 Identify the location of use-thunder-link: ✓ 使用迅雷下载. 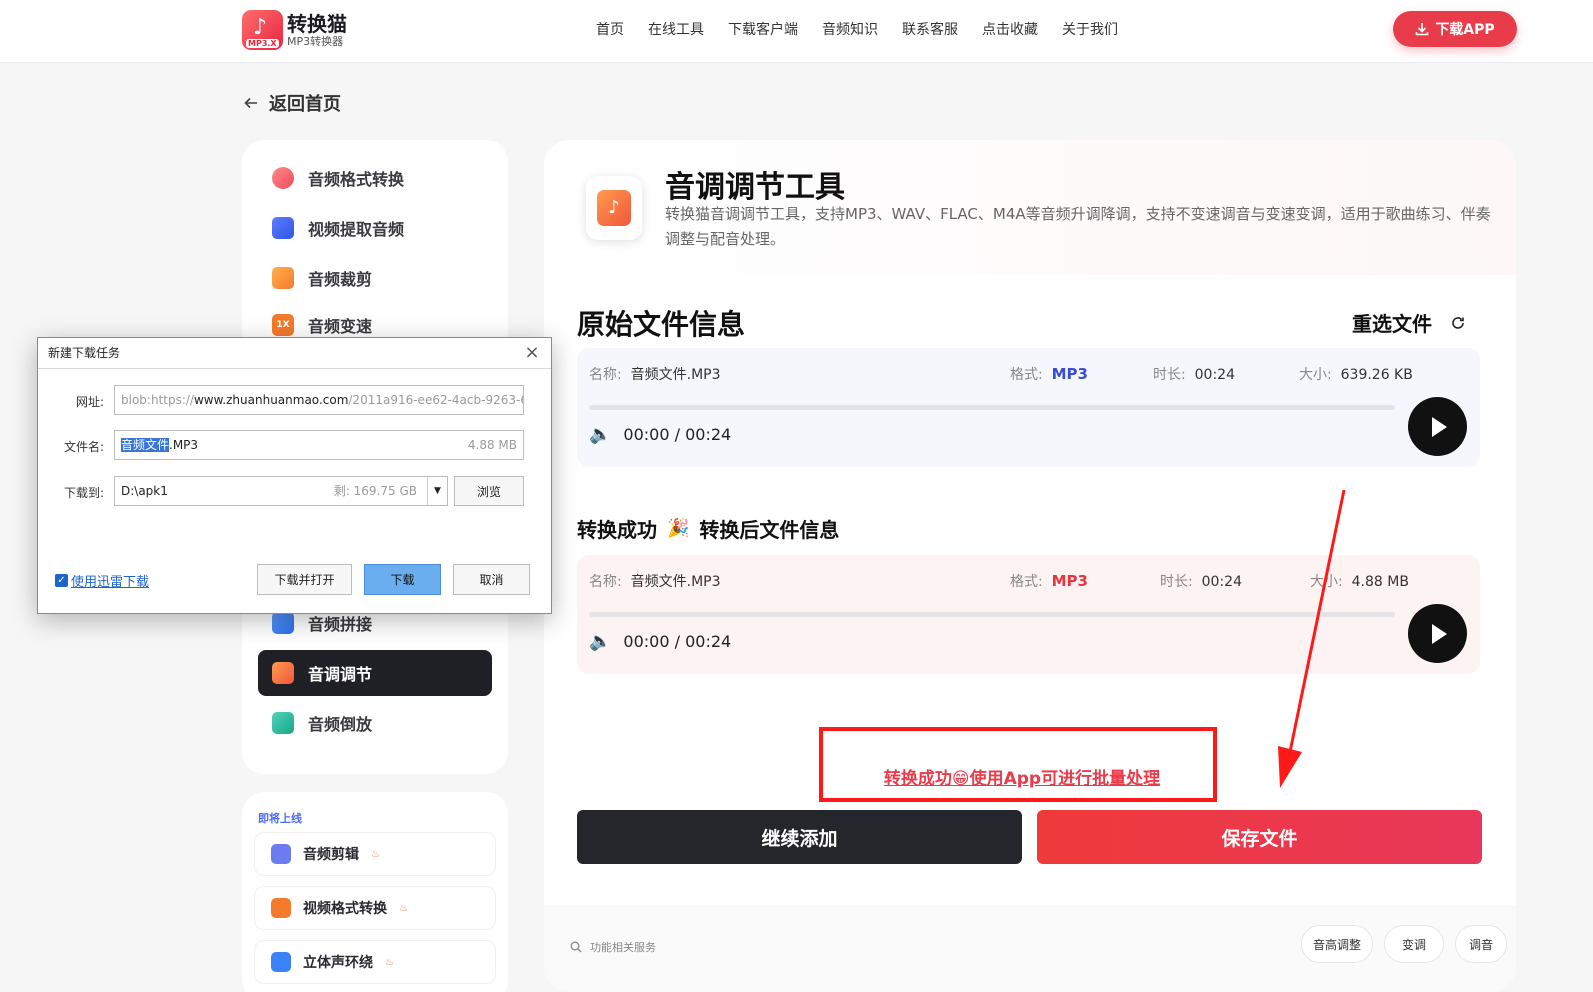
(102, 580).